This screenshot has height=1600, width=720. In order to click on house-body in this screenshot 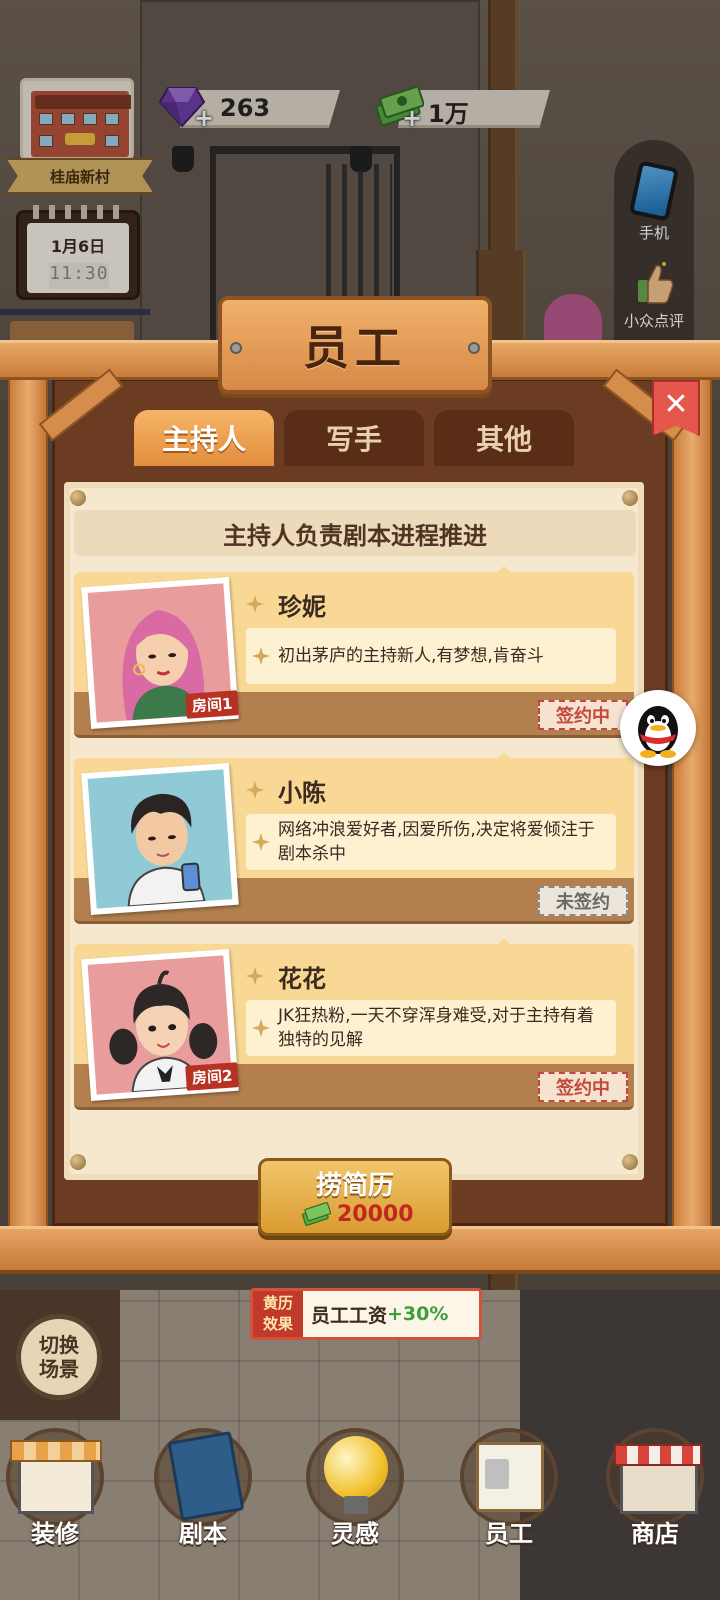, I will do `click(56, 1484)`.